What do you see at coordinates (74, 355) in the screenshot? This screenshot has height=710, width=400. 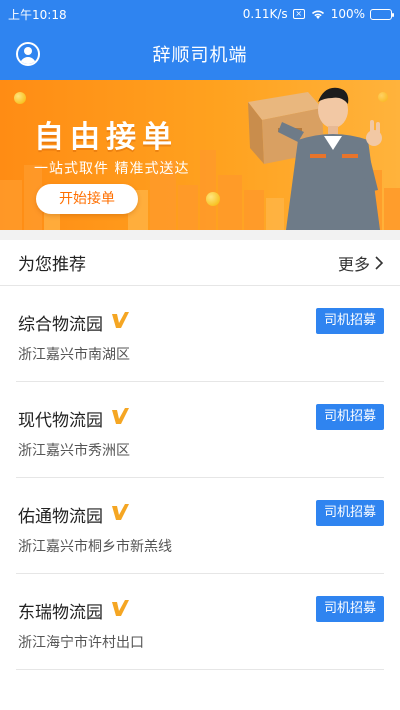 I see `park-address: 浙江嘉兴市南湖区` at bounding box center [74, 355].